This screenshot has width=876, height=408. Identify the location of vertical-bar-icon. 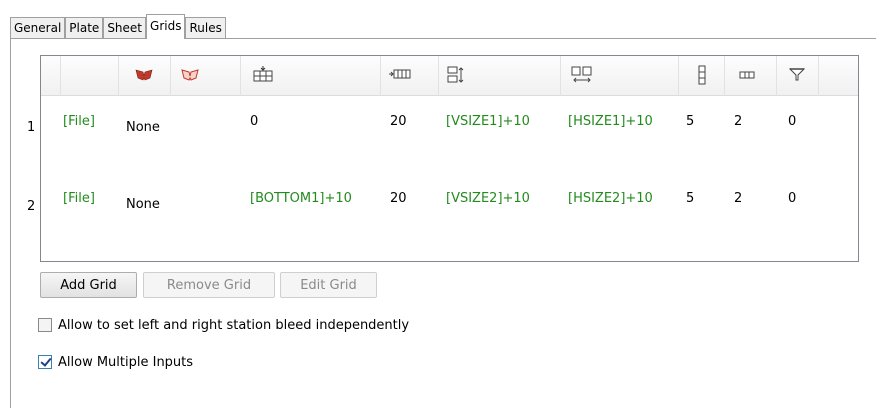
(702, 75).